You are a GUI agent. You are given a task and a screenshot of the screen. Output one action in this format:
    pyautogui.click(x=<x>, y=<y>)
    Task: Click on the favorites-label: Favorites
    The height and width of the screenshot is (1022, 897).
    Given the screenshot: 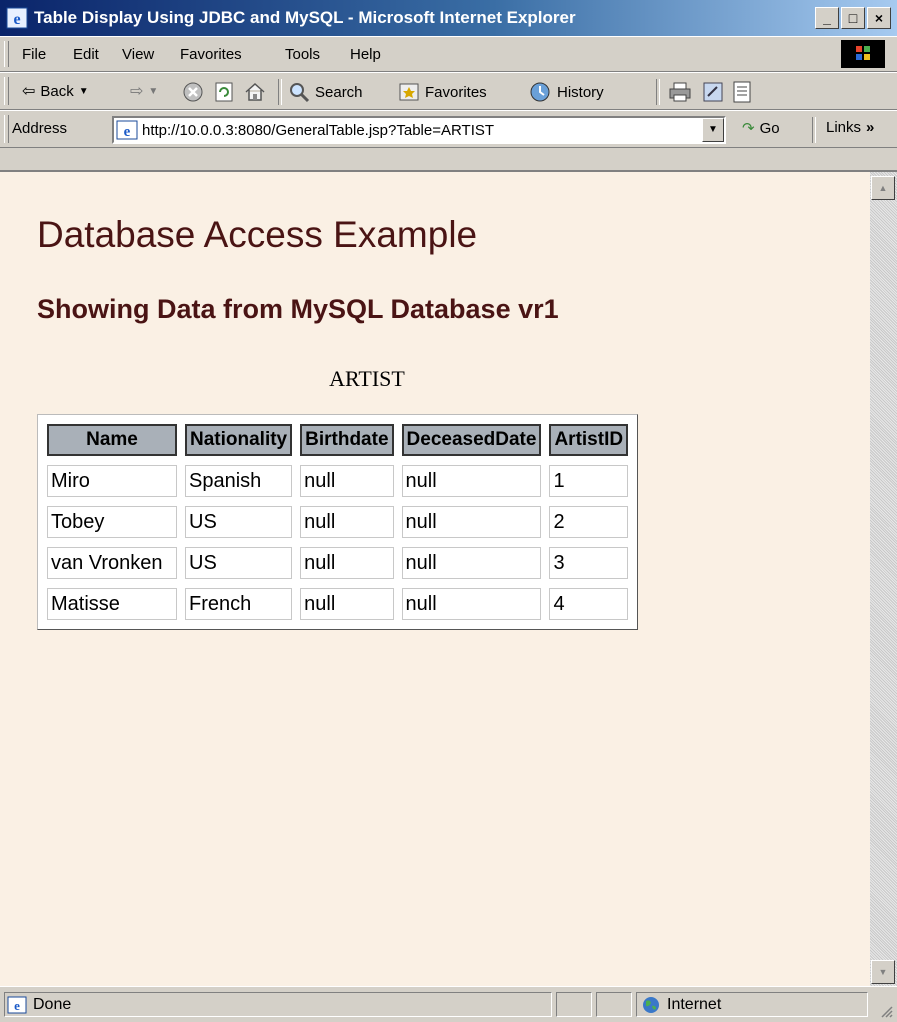 What is the action you would take?
    pyautogui.click(x=456, y=92)
    